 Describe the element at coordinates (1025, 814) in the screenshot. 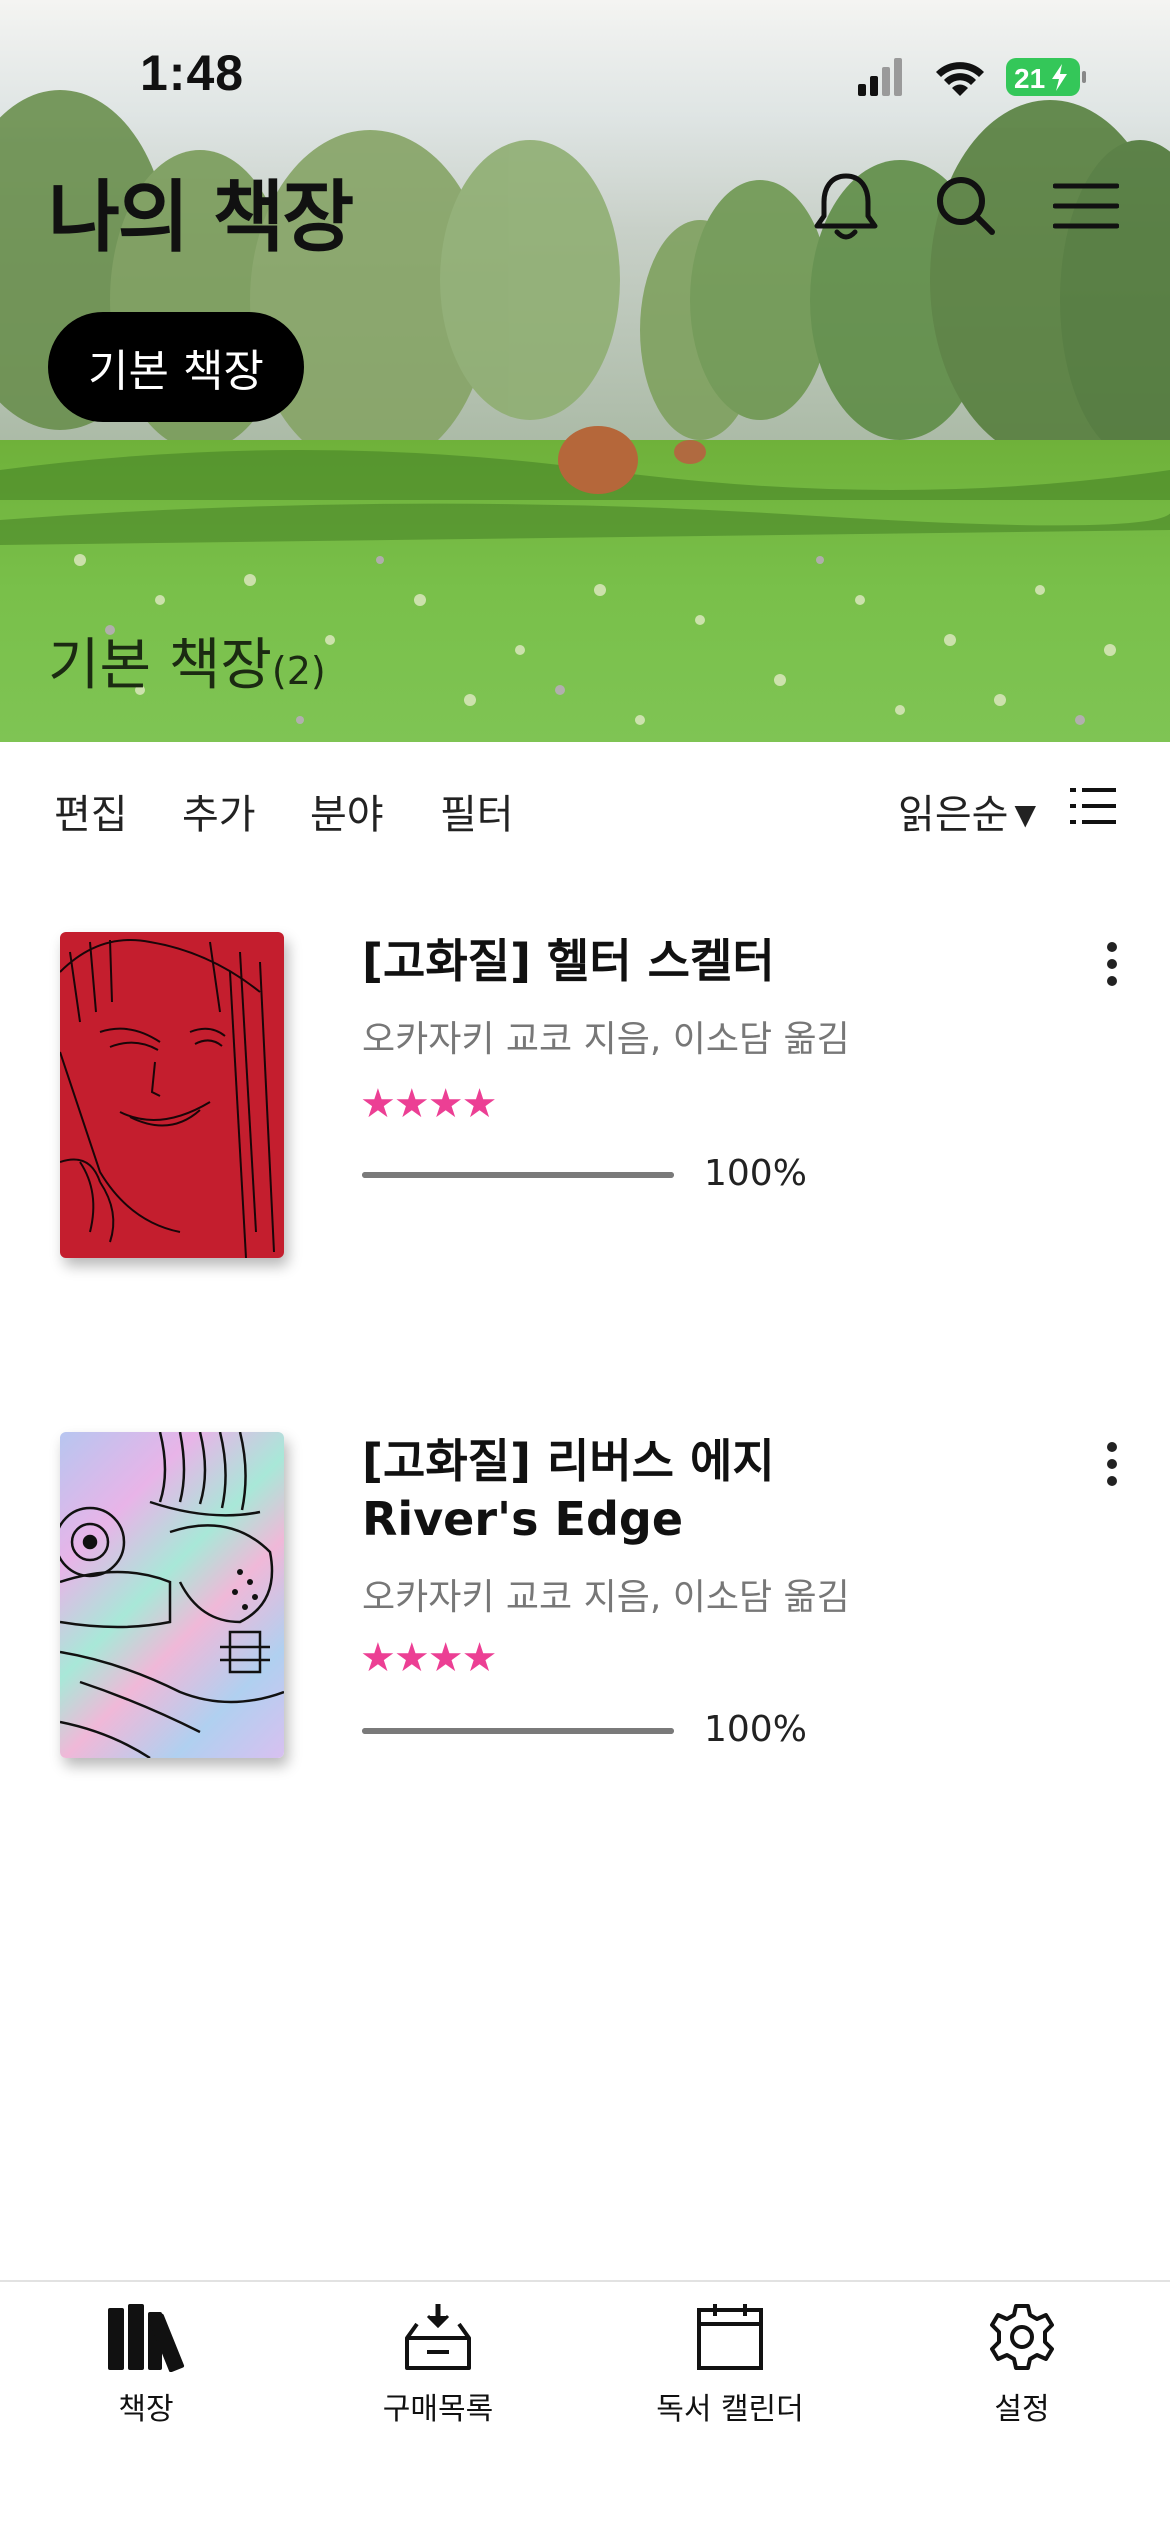

I see `caret-down-icon: ▼` at that location.